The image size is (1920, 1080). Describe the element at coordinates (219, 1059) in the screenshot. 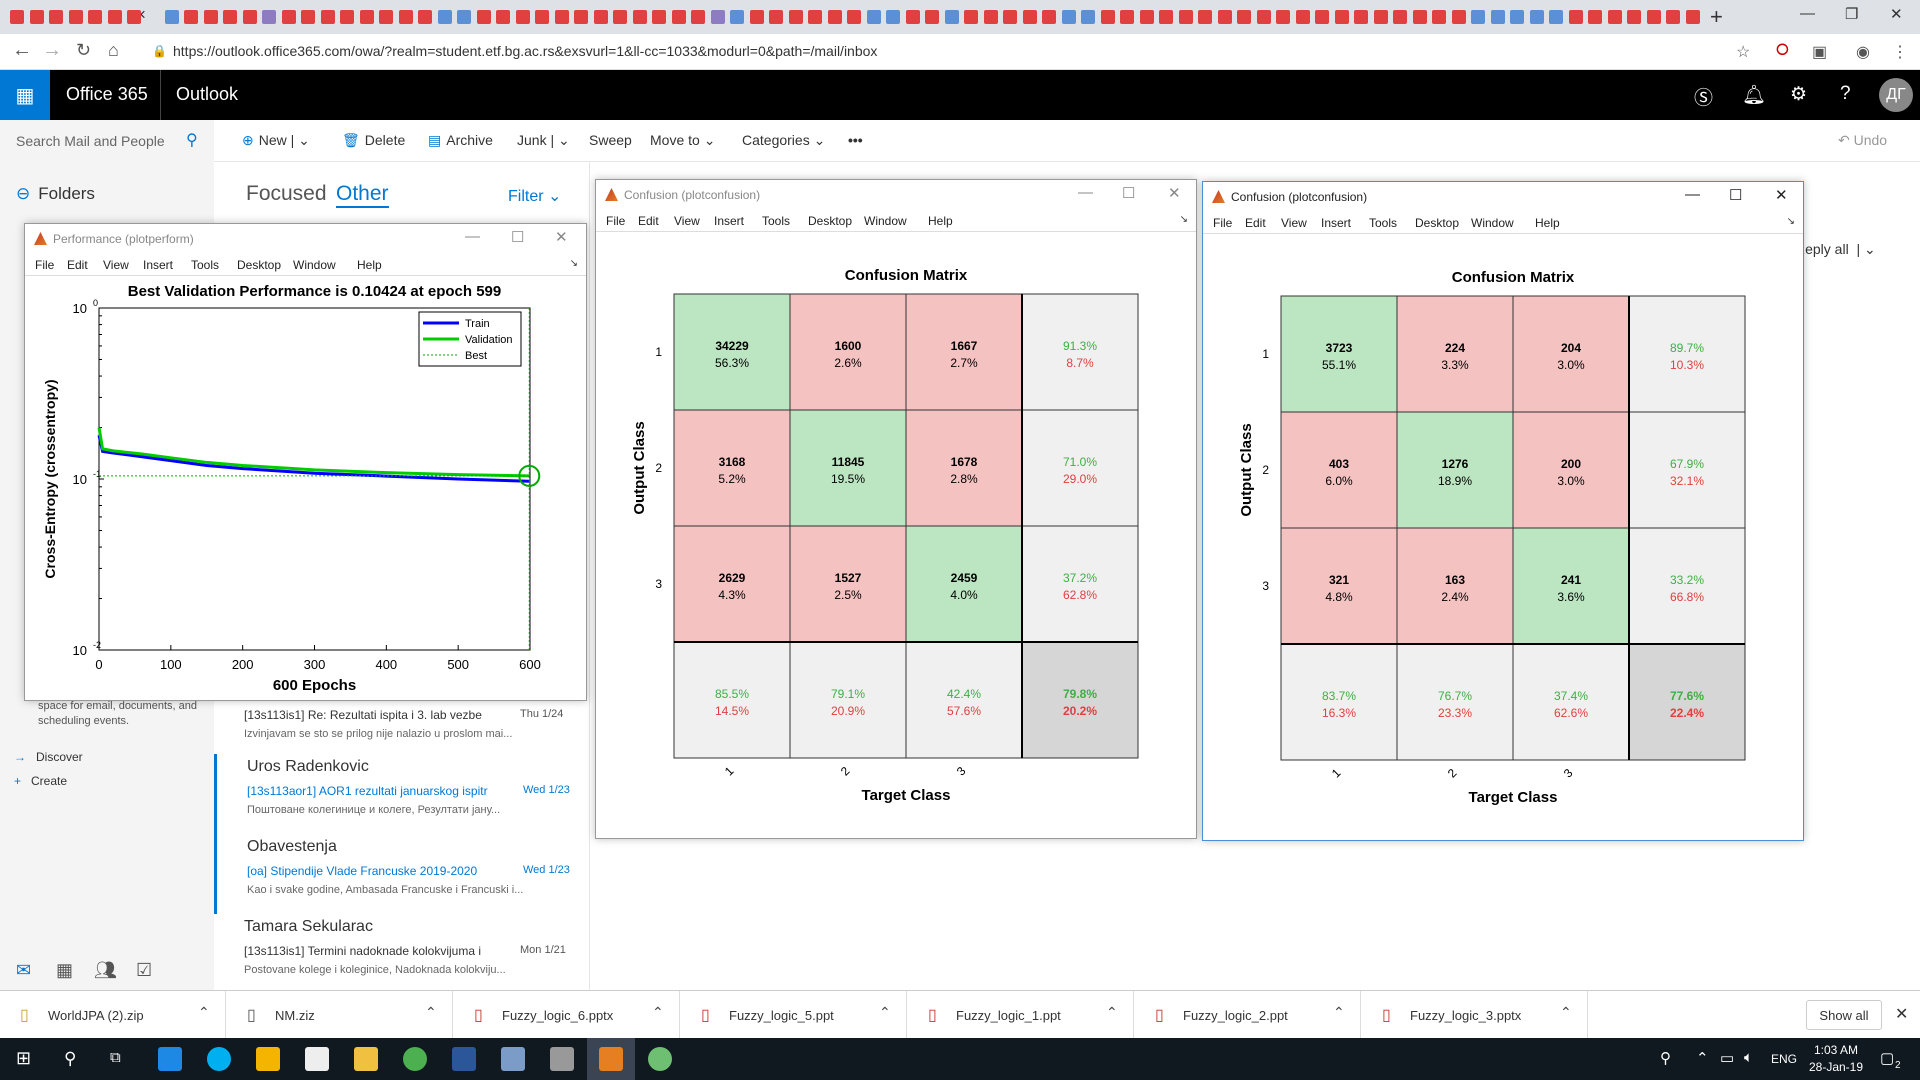

I see `skype-icon` at that location.